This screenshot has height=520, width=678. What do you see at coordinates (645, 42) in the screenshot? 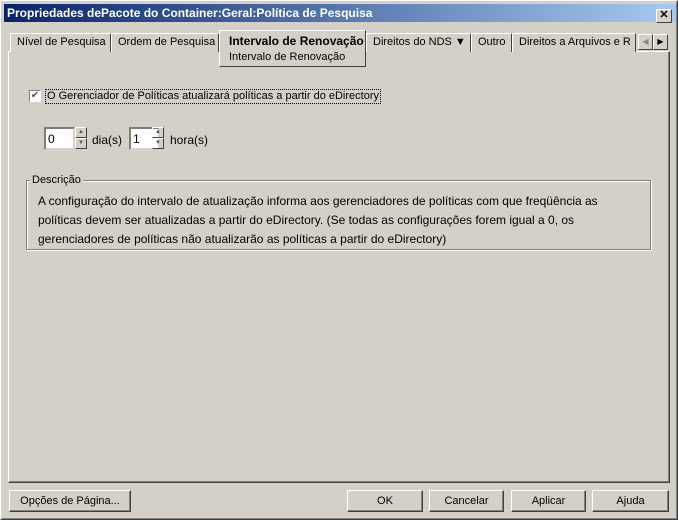
I see `tab-scroll-left-button: ◀` at bounding box center [645, 42].